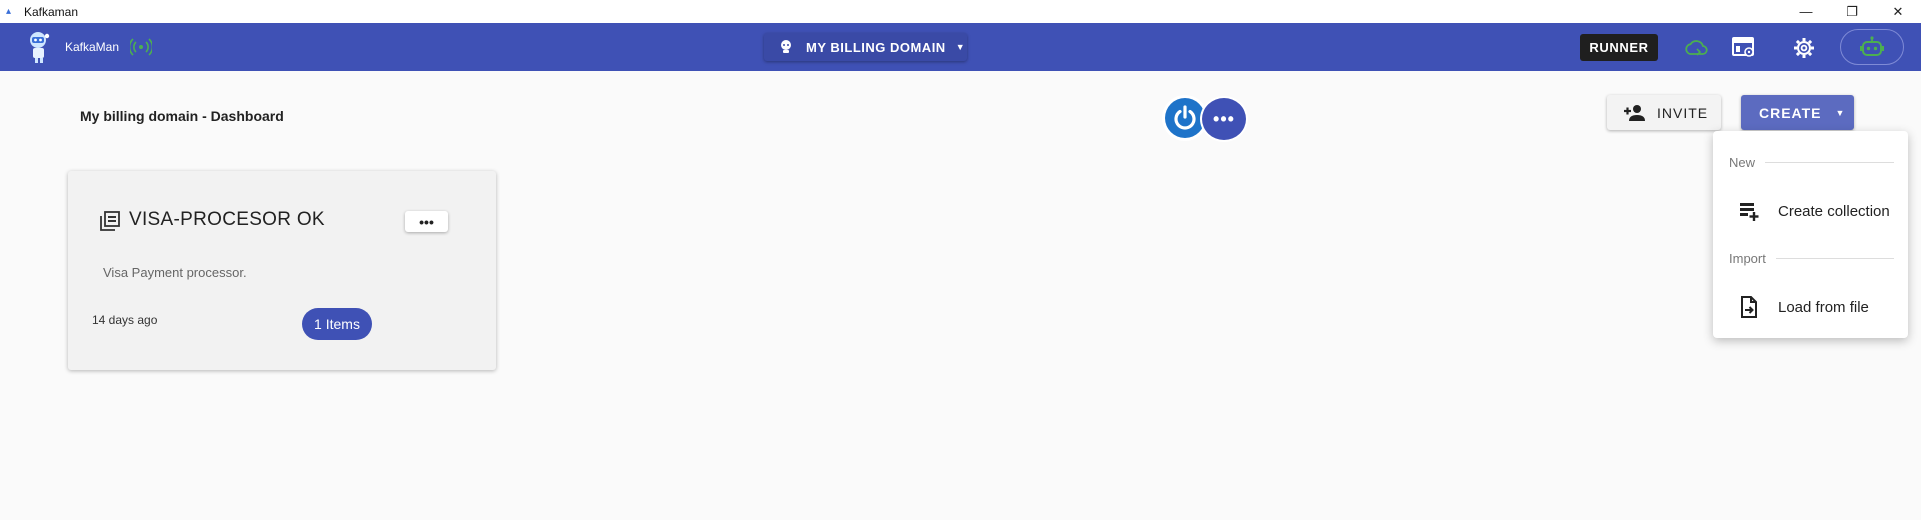  I want to click on menu-section-import: Import, so click(1811, 258).